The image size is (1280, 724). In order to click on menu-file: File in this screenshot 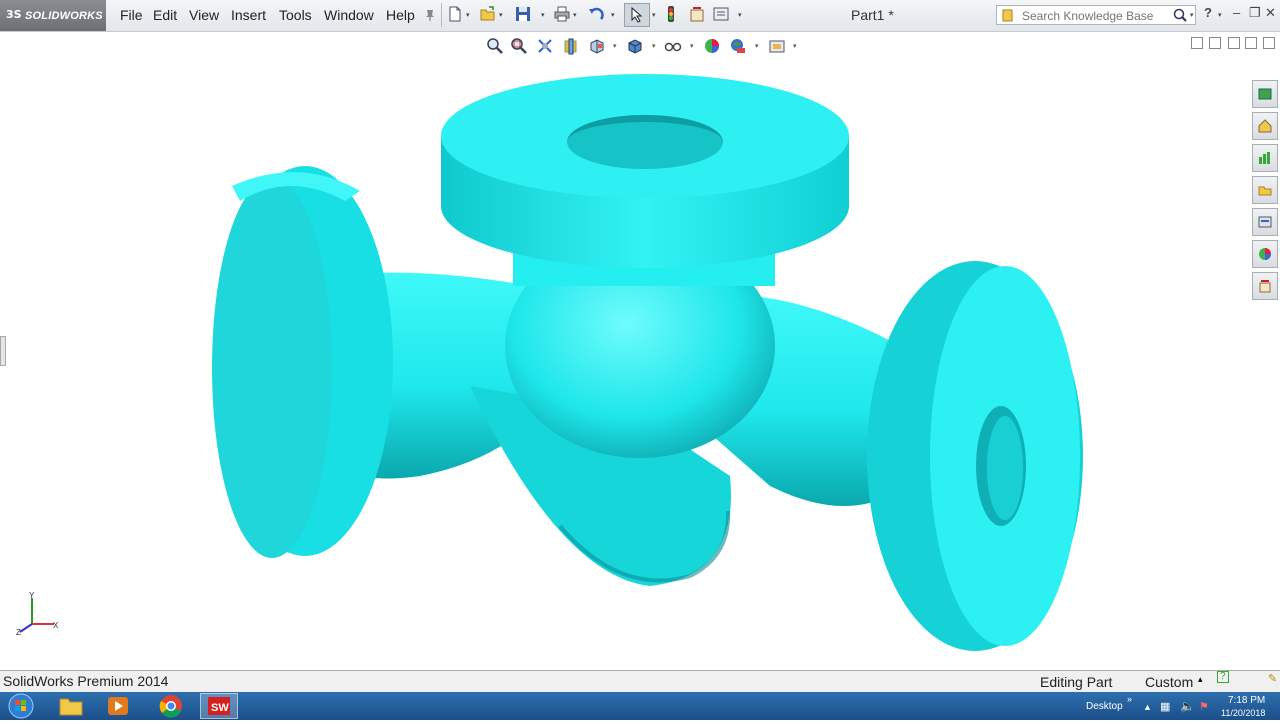, I will do `click(131, 15)`.